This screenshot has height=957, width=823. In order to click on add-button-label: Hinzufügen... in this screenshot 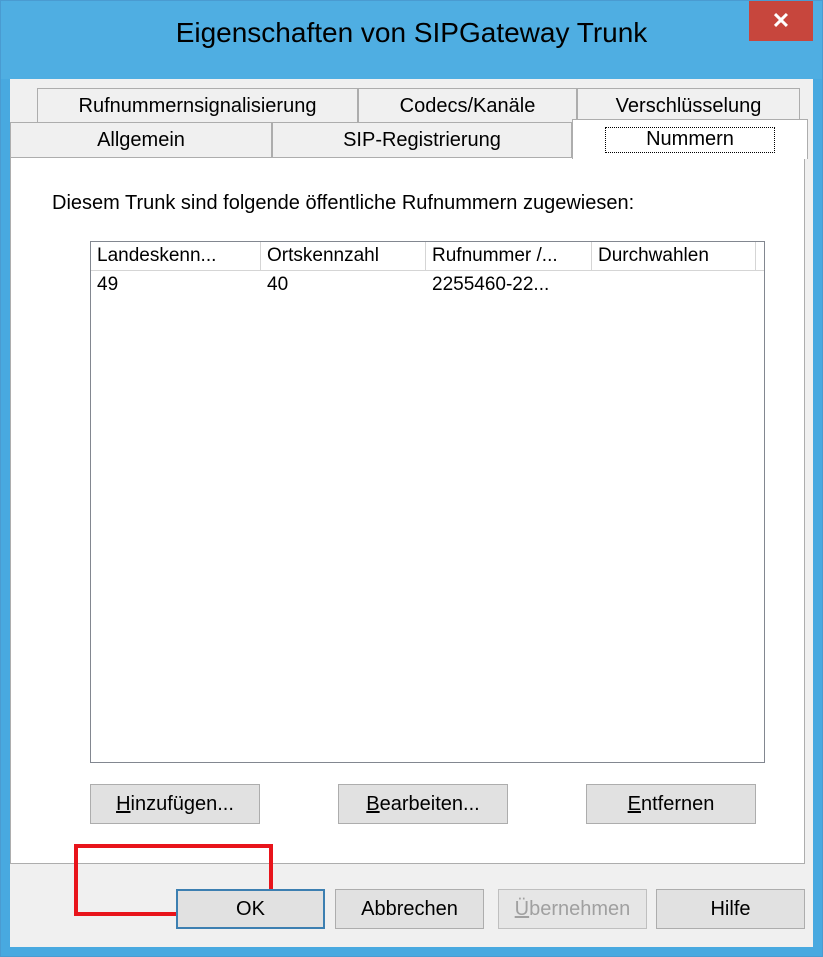, I will do `click(175, 803)`.